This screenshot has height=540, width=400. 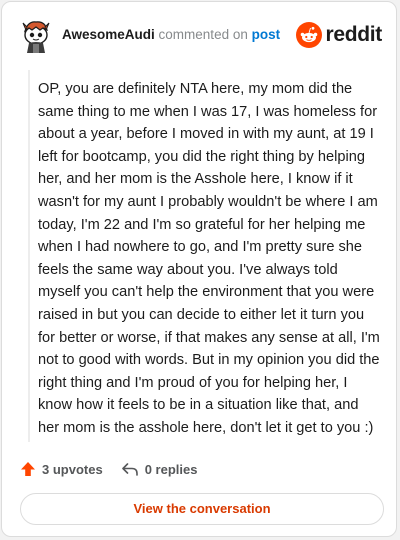 I want to click on reply-count: 0 replies, so click(x=171, y=469).